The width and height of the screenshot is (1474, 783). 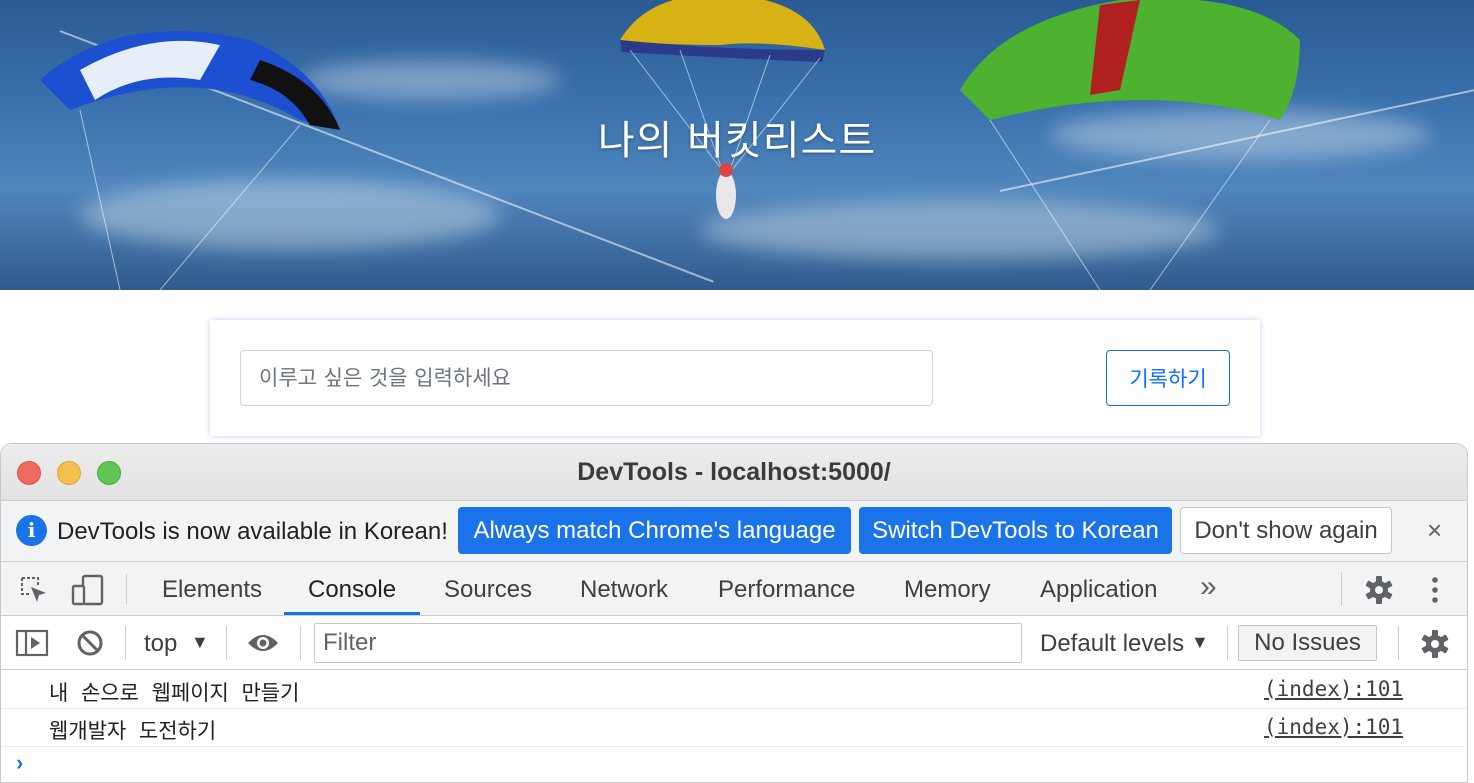 What do you see at coordinates (1435, 644) in the screenshot?
I see `console-settings-gear-icon` at bounding box center [1435, 644].